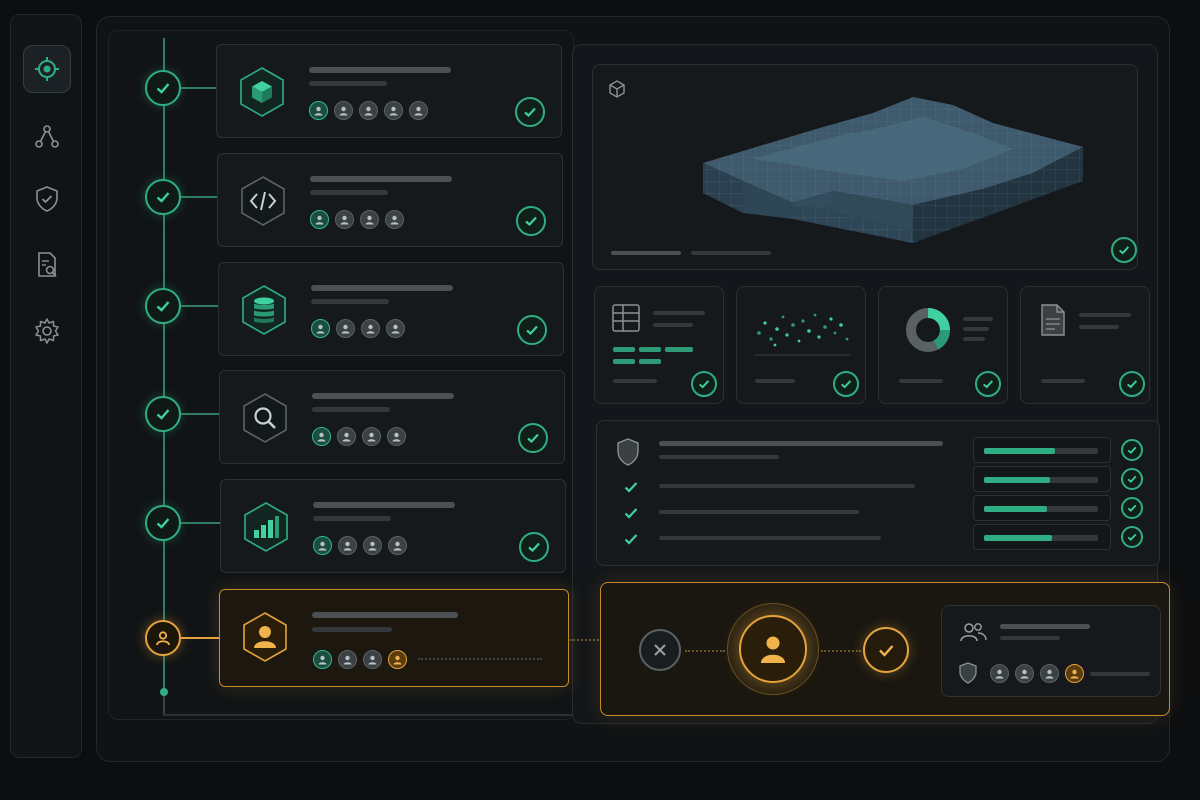  I want to click on pipeline-rail, so click(164, 365).